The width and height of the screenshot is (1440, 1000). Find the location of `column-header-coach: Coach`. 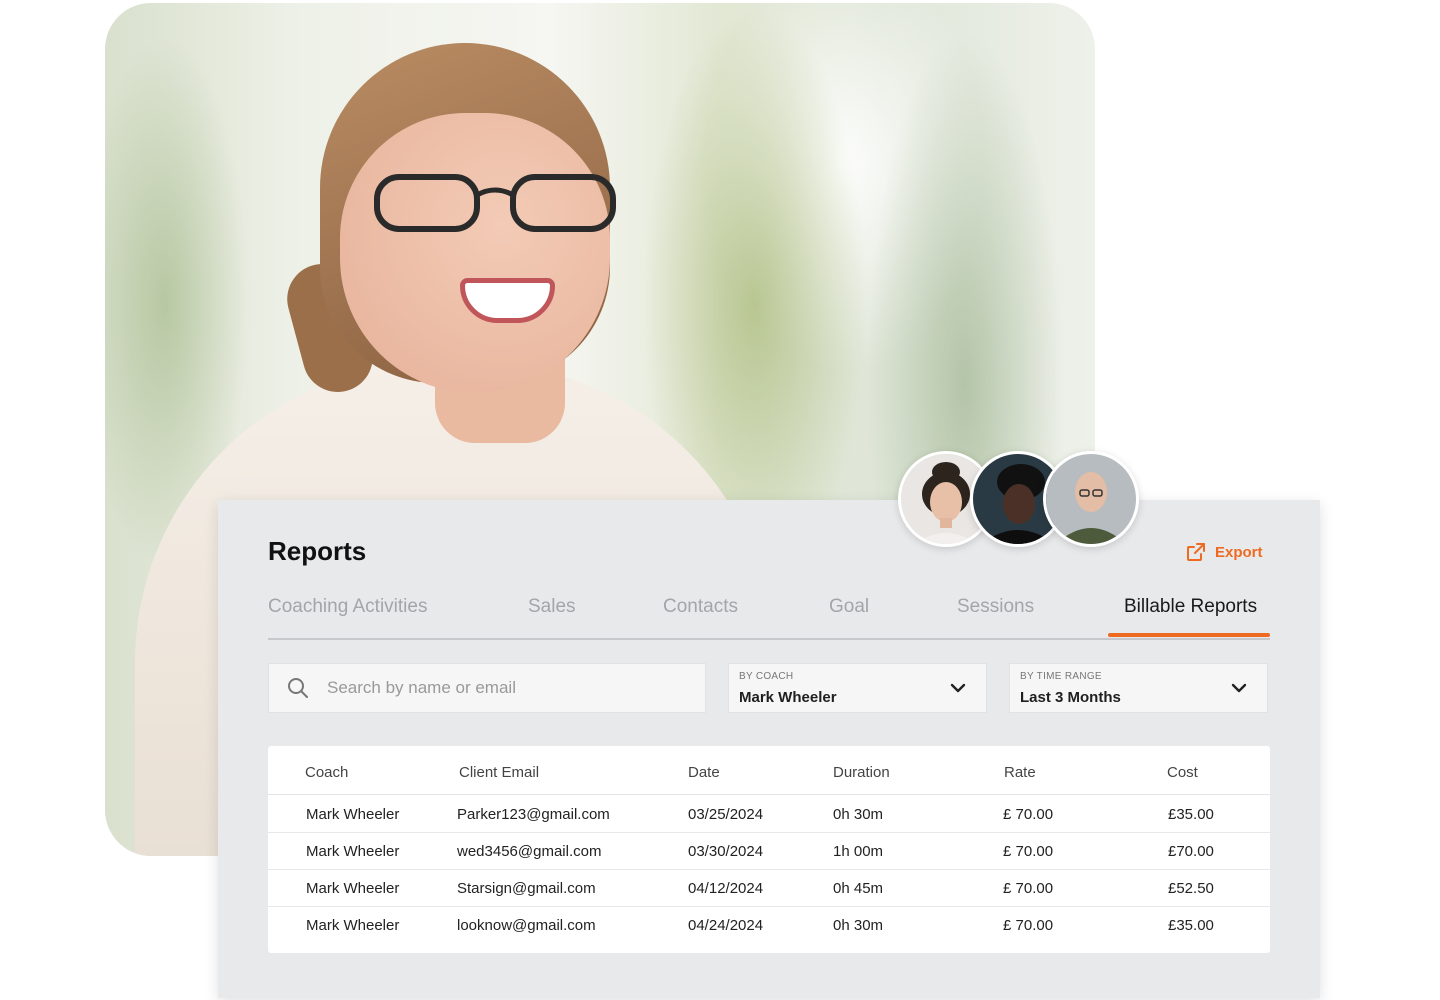

column-header-coach: Coach is located at coordinates (326, 772).